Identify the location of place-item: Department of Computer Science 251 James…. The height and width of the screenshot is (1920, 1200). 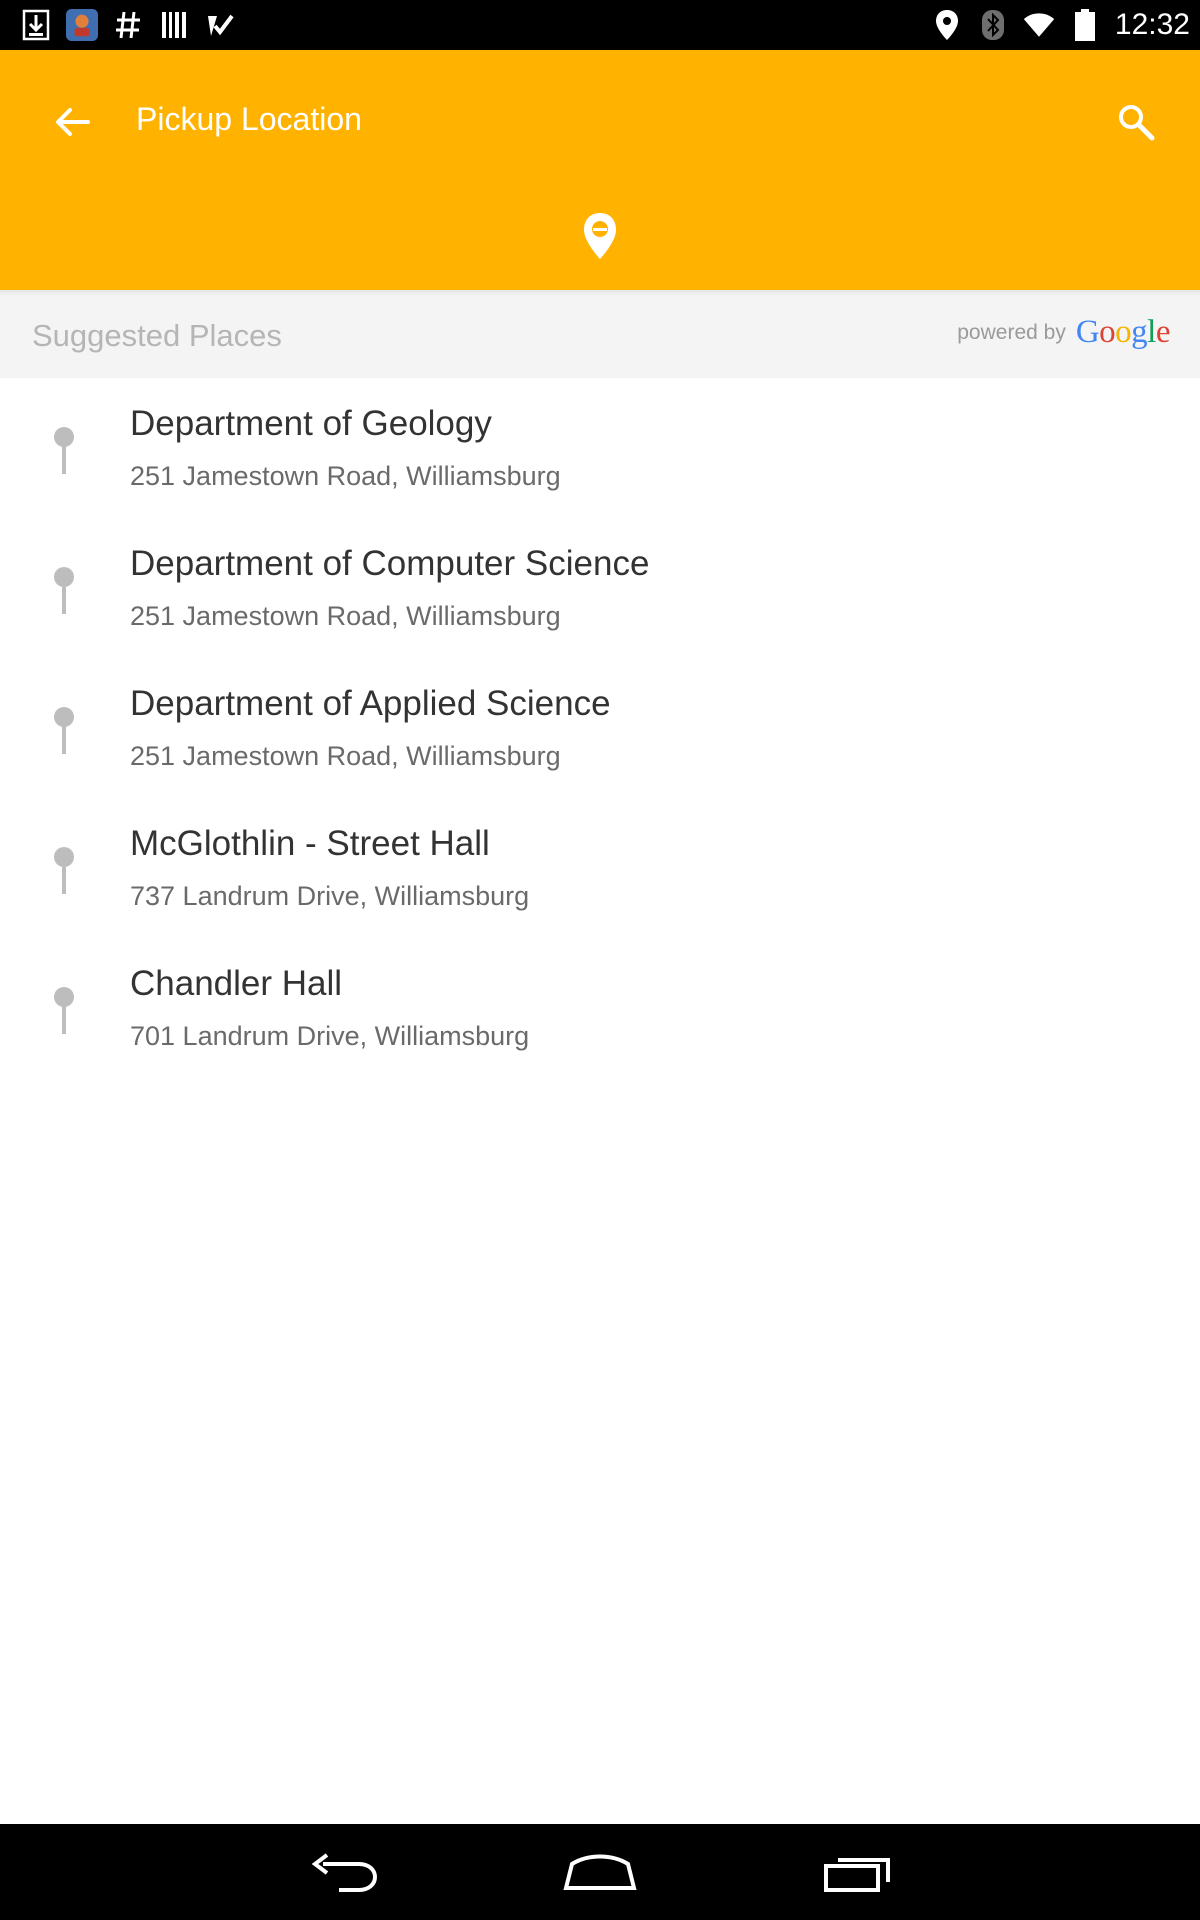
(600, 588).